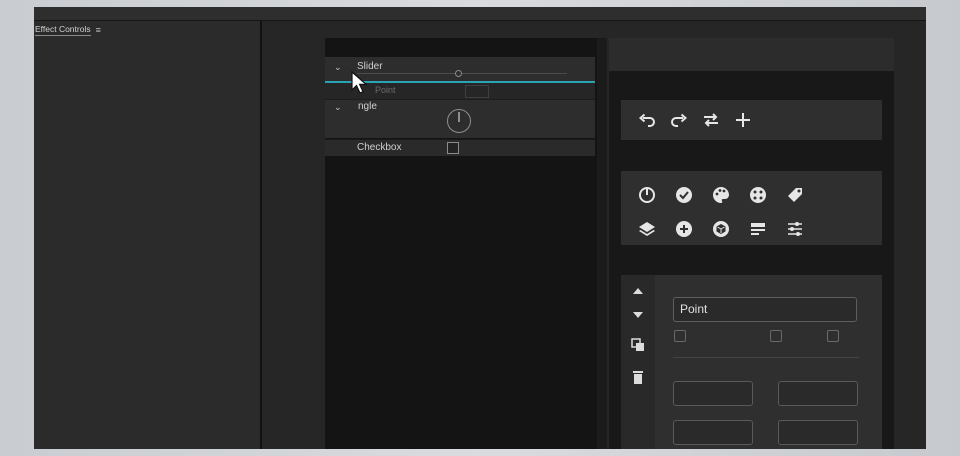 This screenshot has width=960, height=456. Describe the element at coordinates (679, 120) in the screenshot. I see `redo-icon` at that location.